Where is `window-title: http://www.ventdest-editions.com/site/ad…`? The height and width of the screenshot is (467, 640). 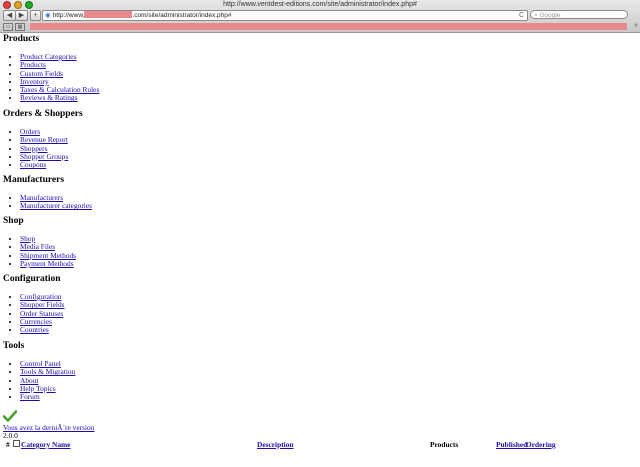
window-title: http://www.ventdest-editions.com/site/ad… is located at coordinates (320, 4).